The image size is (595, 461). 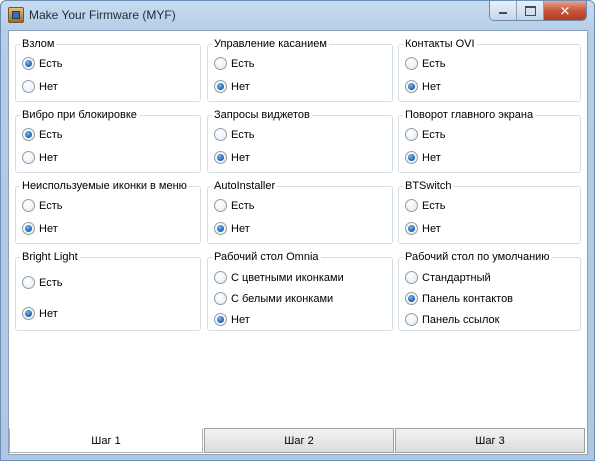 I want to click on group-title: Поворот главного экрана, so click(x=469, y=115).